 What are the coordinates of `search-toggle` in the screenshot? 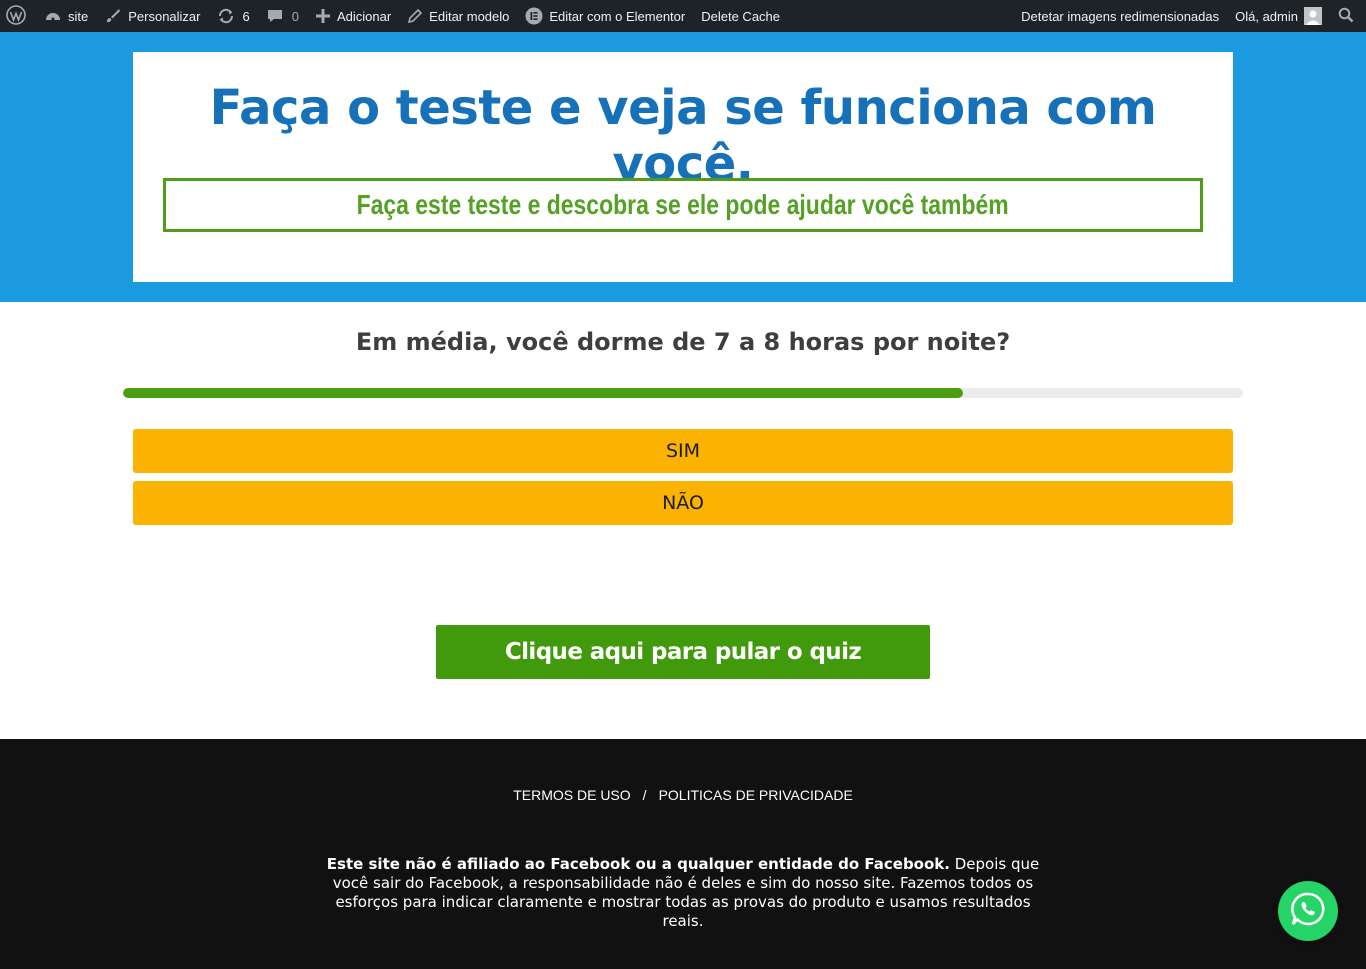 It's located at (1348, 16).